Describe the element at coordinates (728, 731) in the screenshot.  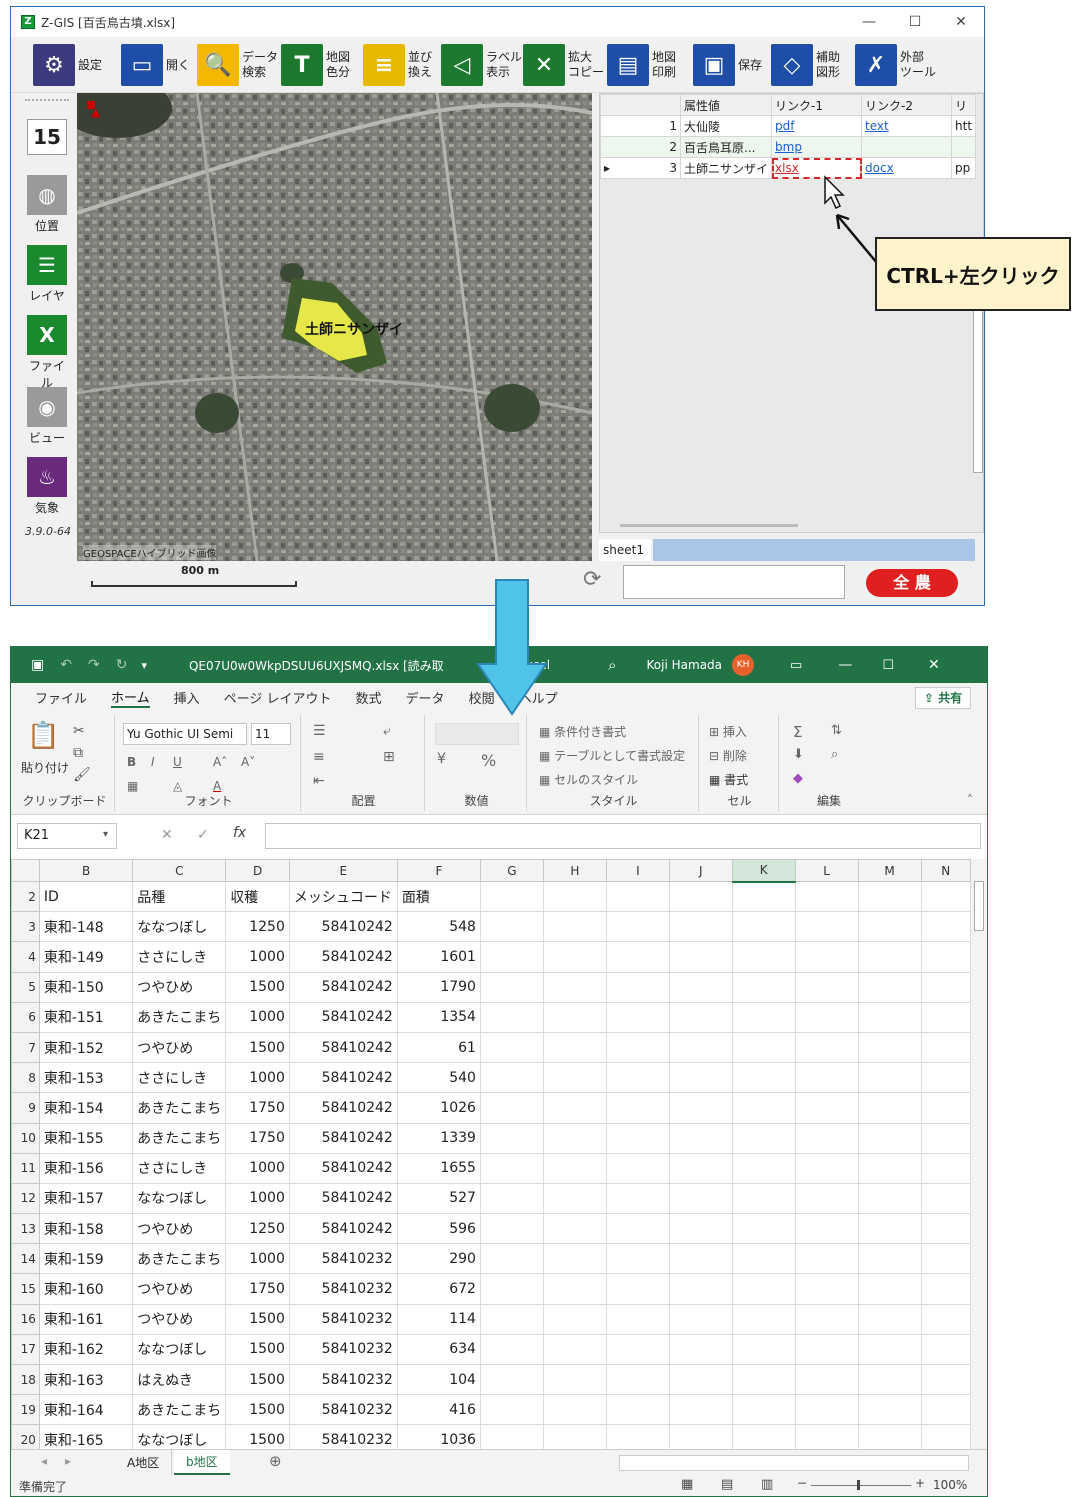
I see `insert-cells-button: ⊞ 挿入` at that location.